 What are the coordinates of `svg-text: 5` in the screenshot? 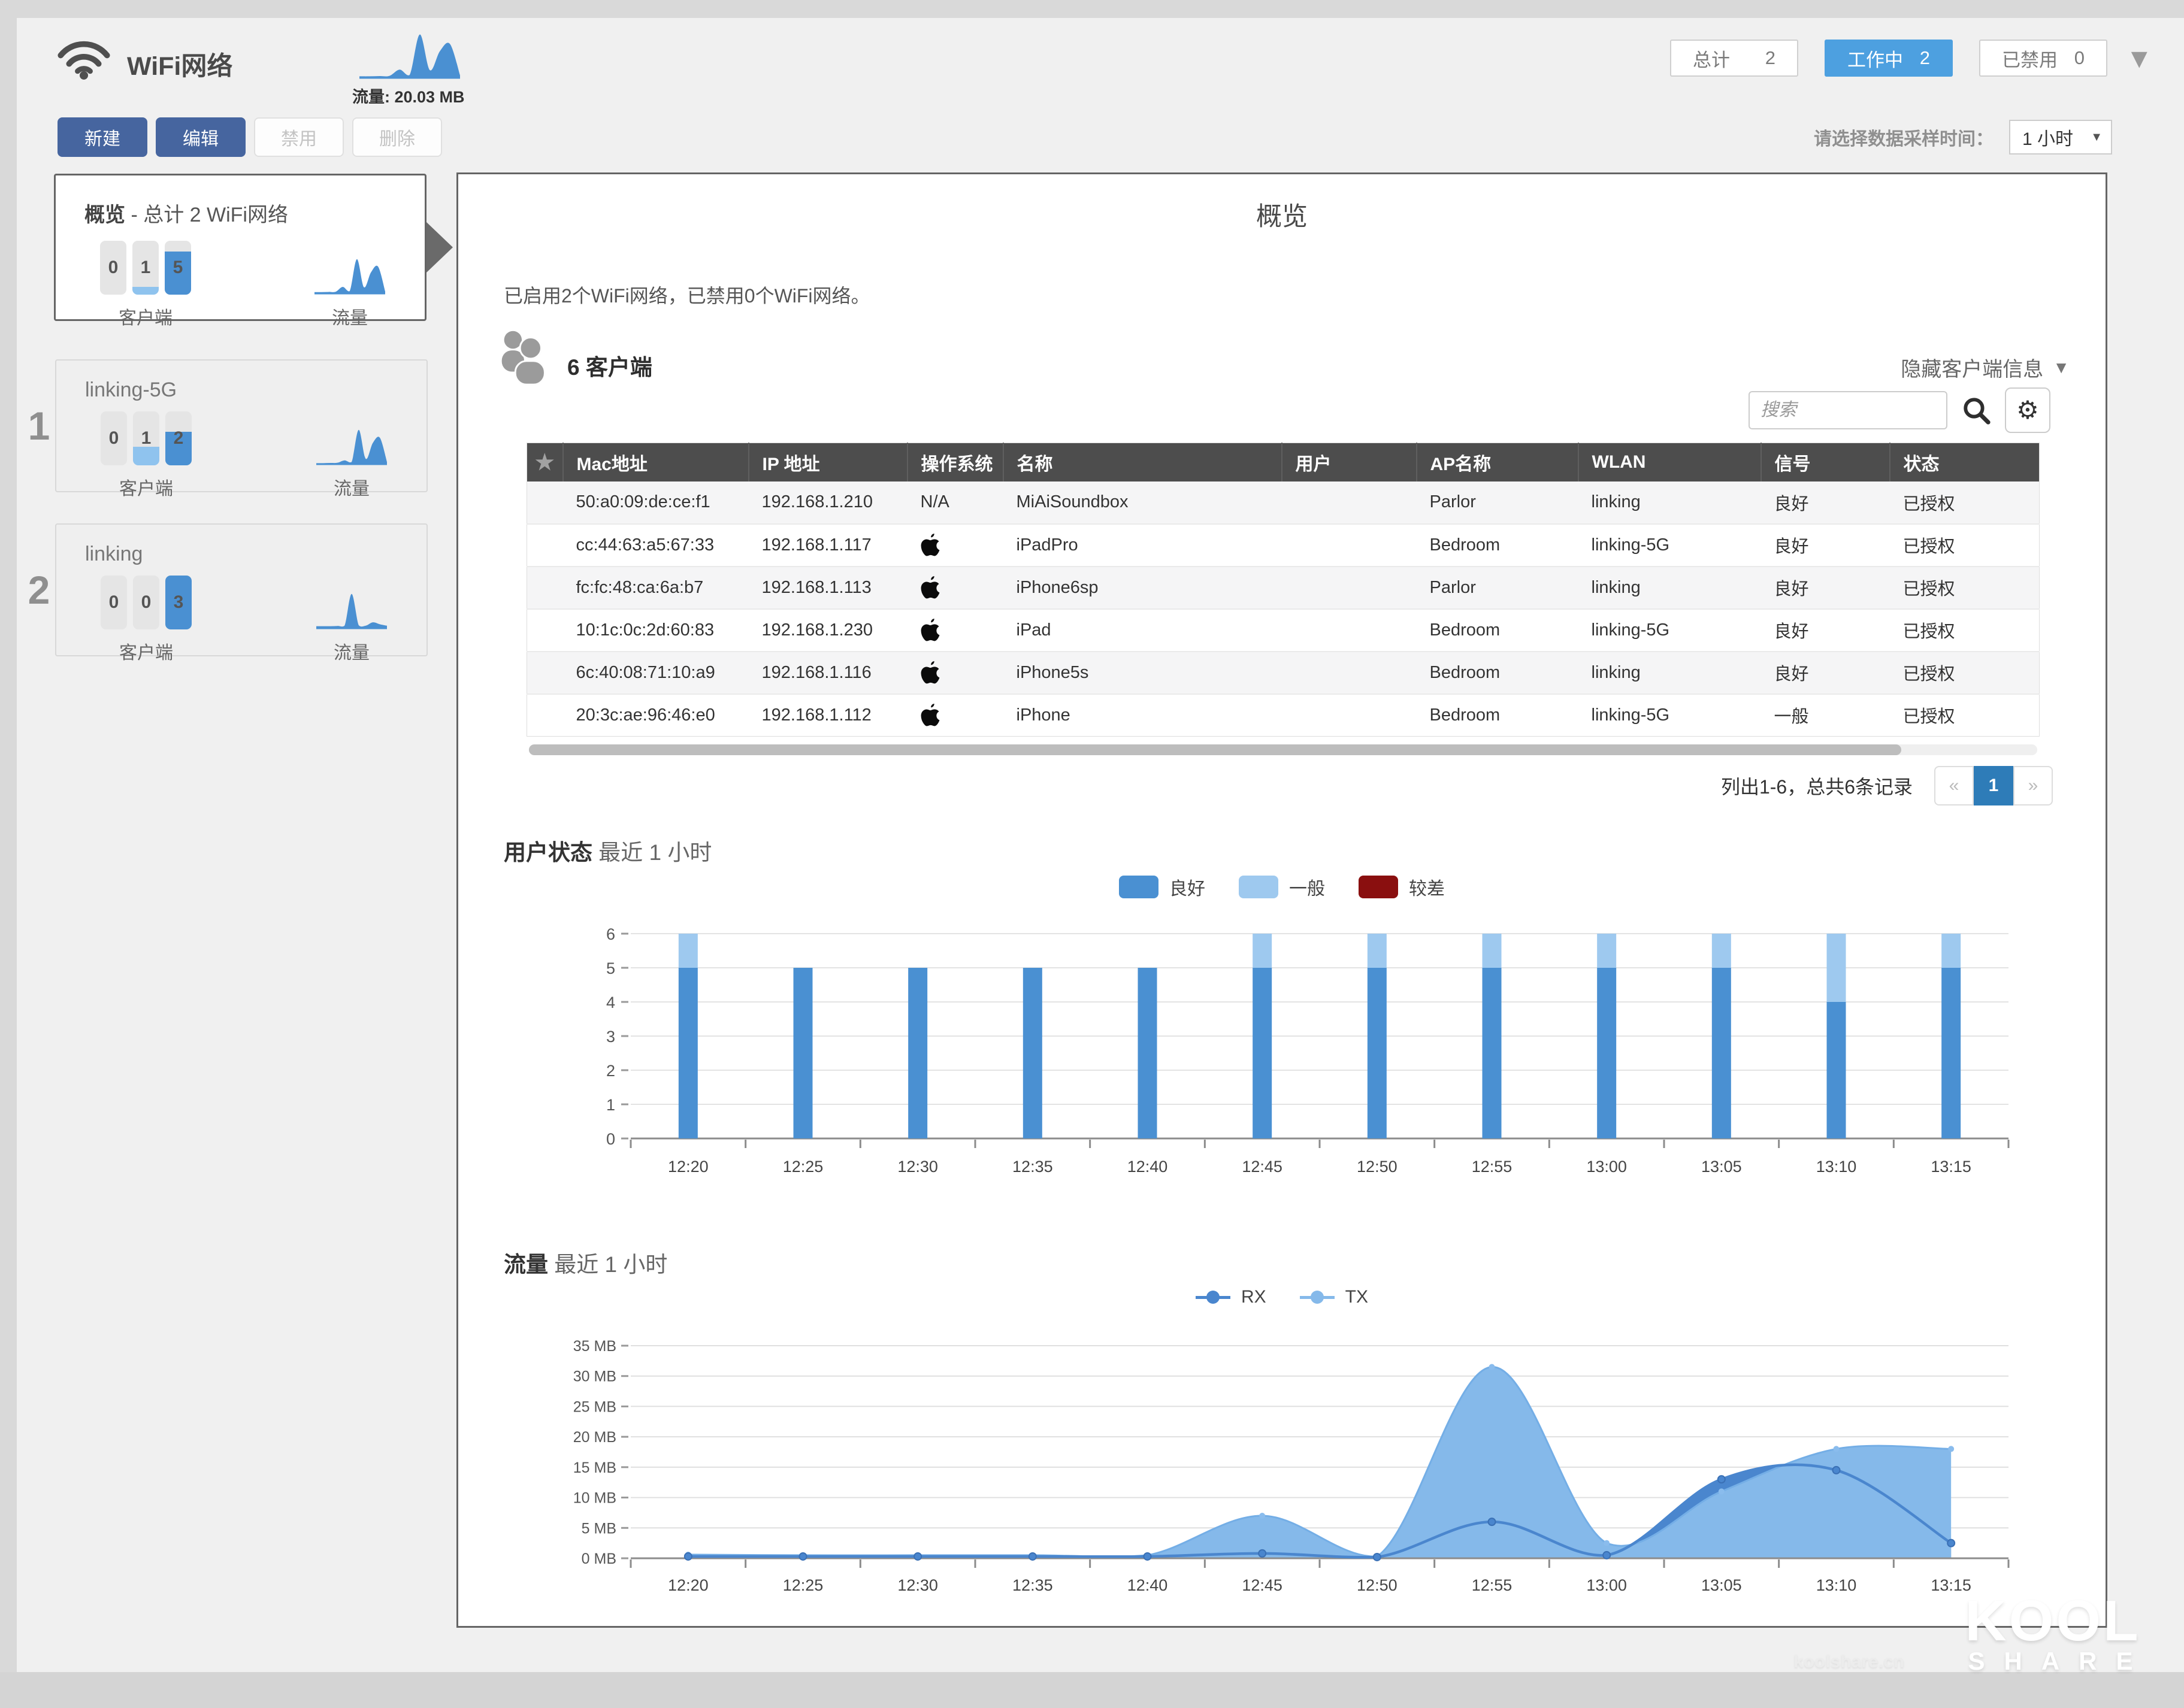 It's located at (610, 968).